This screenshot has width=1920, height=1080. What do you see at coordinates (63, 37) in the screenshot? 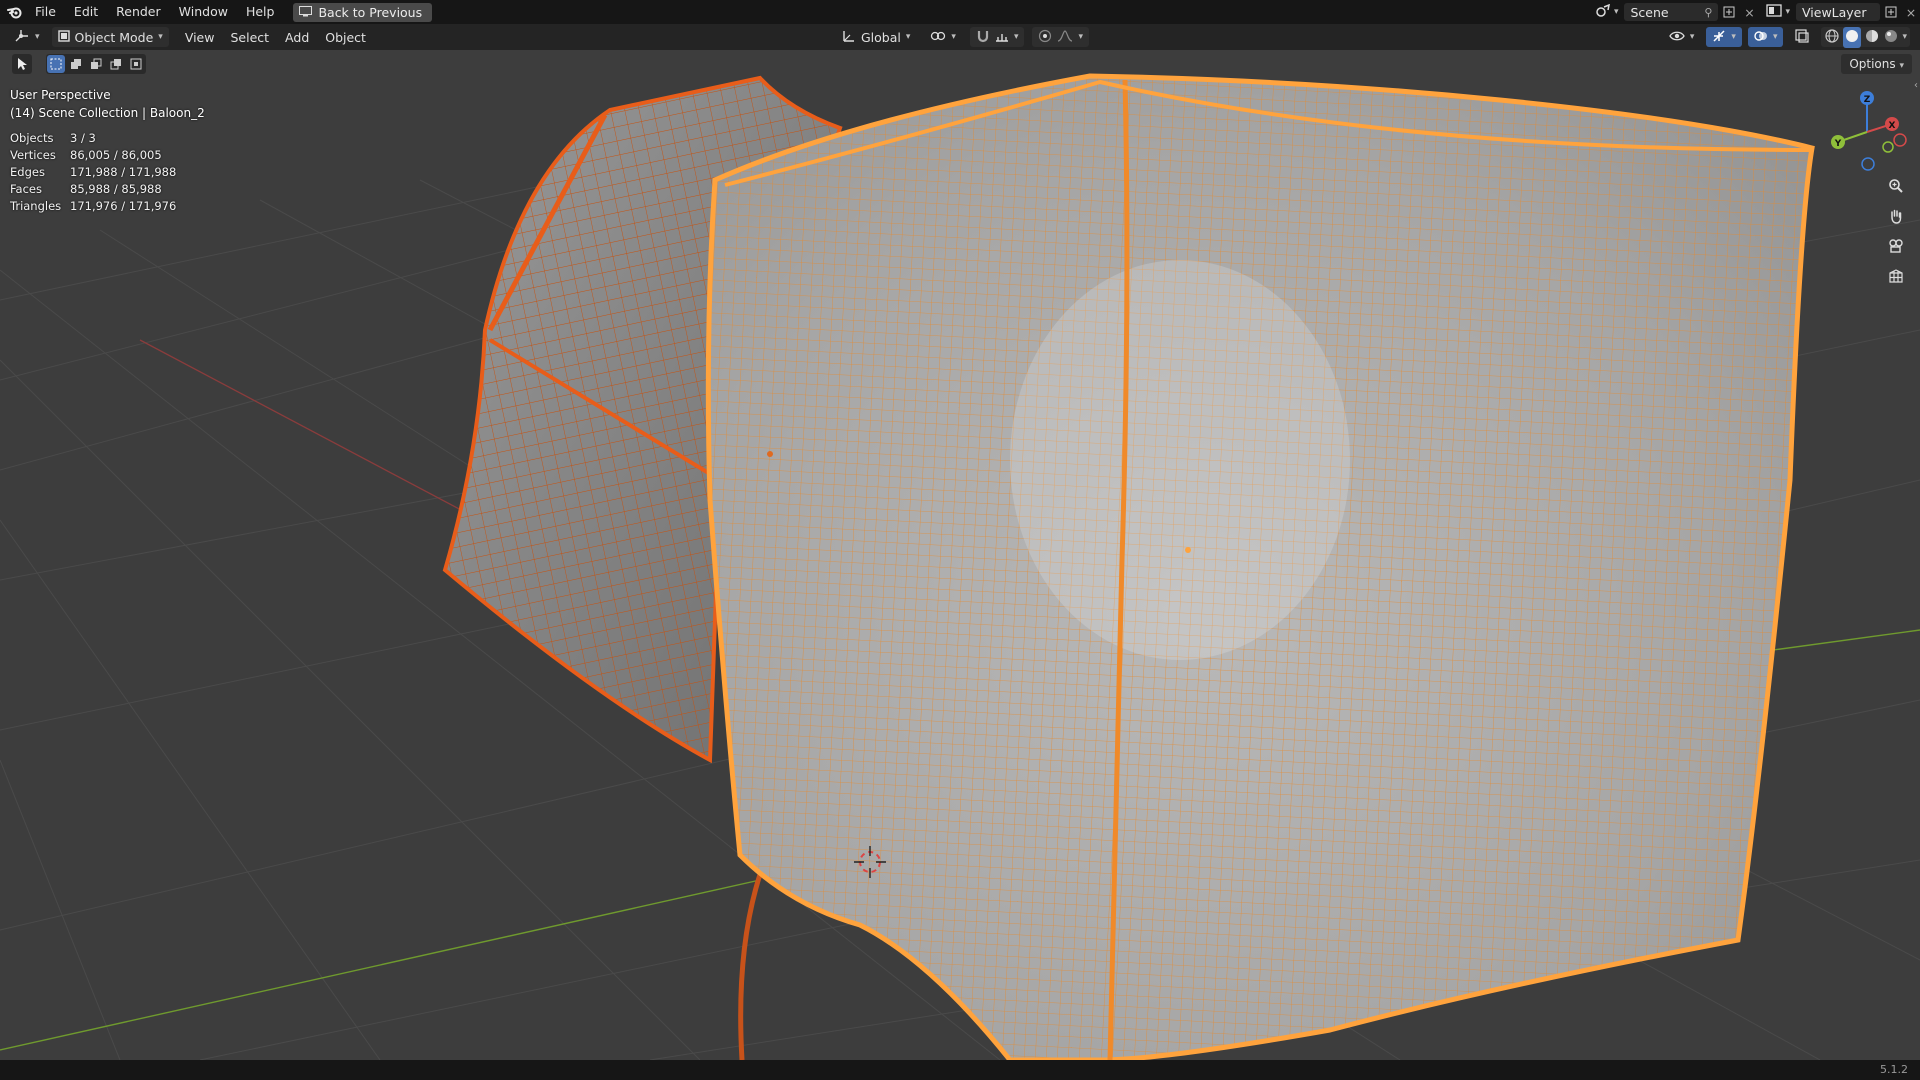
I see `object-mode-icon` at bounding box center [63, 37].